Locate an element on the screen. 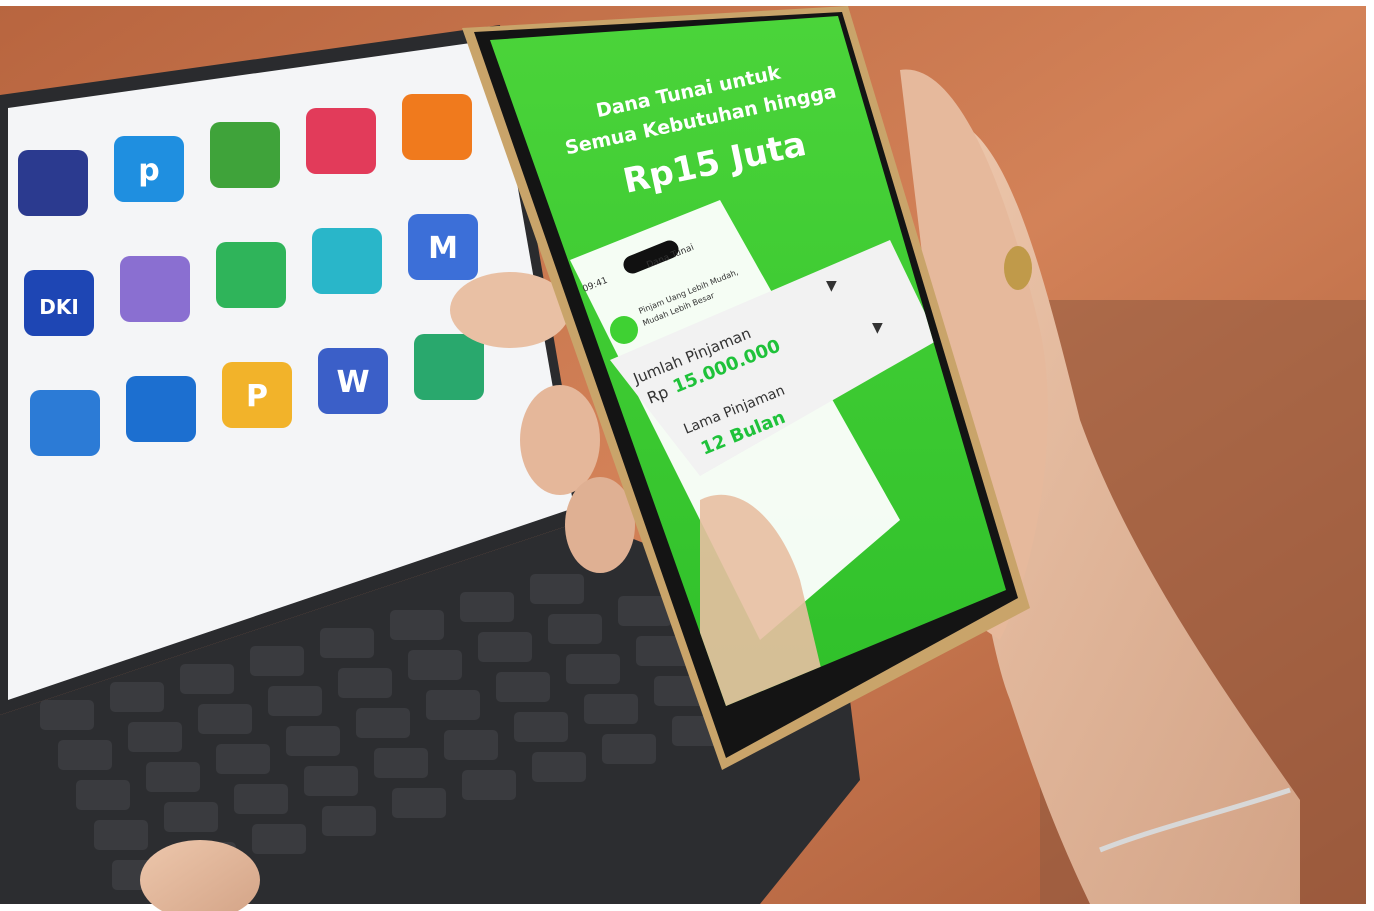 The width and height of the screenshot is (1374, 911). ring-band is located at coordinates (1018, 268).